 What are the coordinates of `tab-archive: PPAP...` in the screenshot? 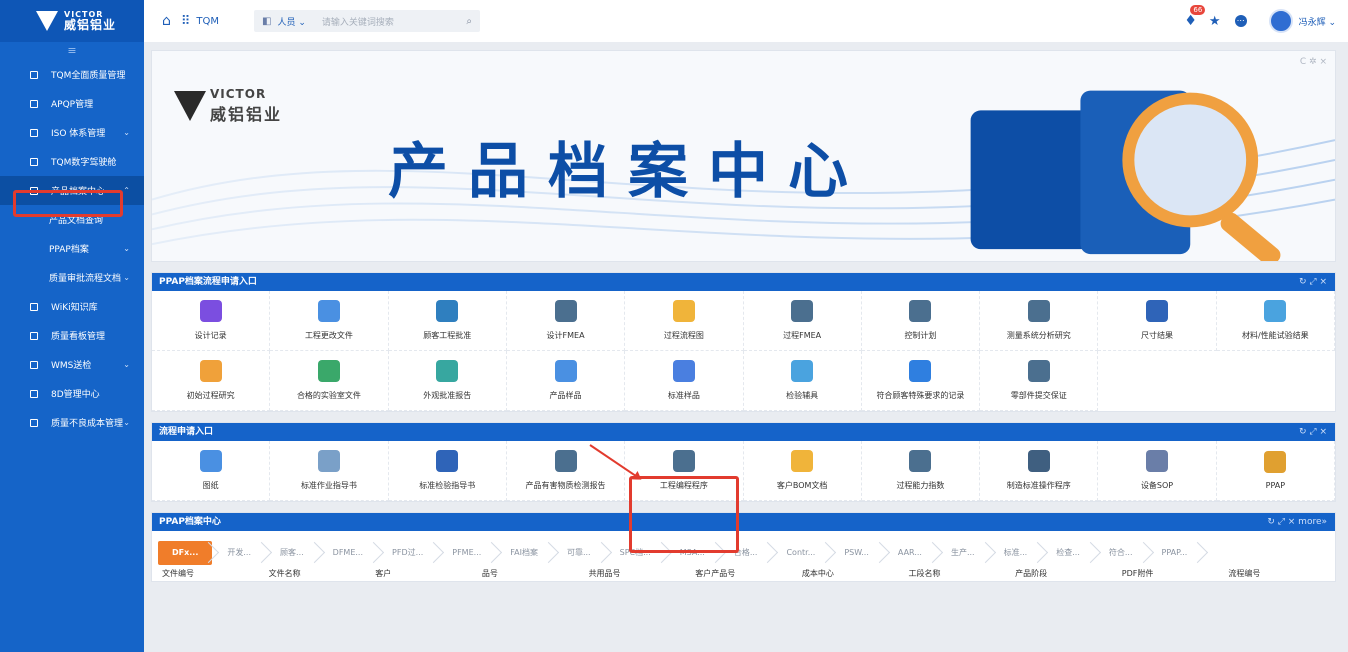 It's located at (1175, 553).